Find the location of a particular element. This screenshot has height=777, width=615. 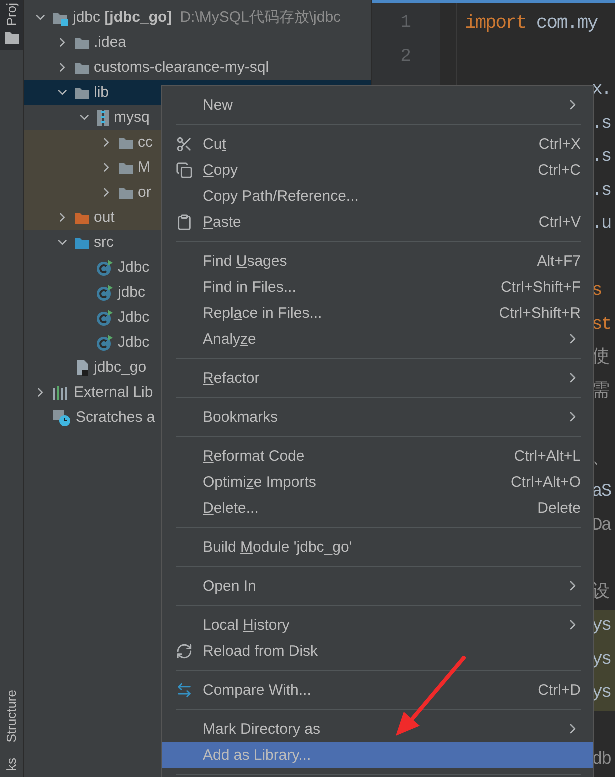

tree-item-label: lib is located at coordinates (102, 92).